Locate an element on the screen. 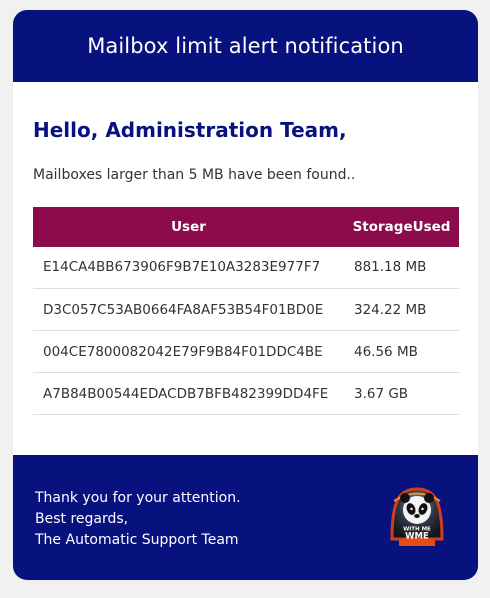  table-header-row: User StorageUsed is located at coordinates (246, 226).